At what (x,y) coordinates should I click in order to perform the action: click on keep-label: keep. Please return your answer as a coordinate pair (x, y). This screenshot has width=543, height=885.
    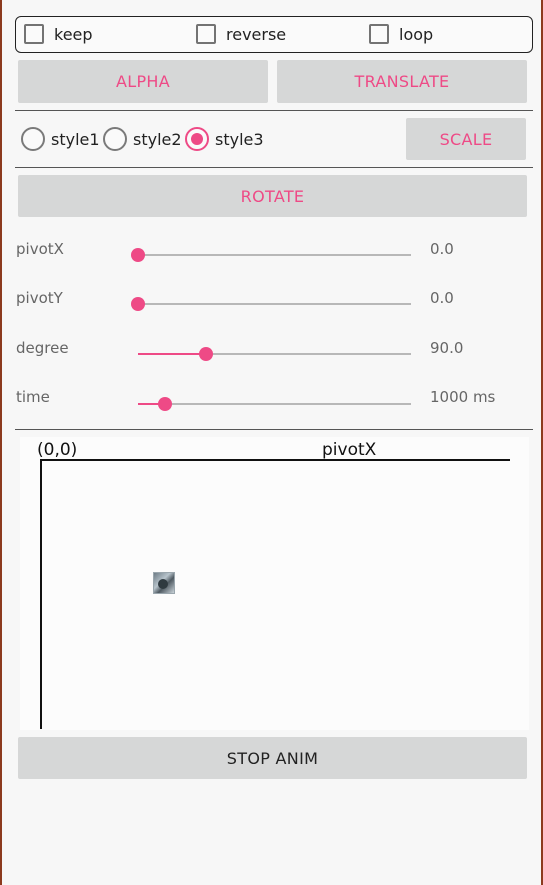
    Looking at the image, I should click on (73, 34).